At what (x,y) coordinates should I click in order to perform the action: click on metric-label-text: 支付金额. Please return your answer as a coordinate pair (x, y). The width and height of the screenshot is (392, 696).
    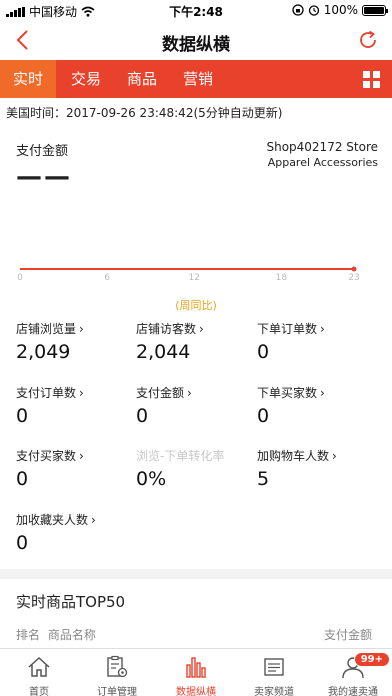
    Looking at the image, I should click on (160, 393).